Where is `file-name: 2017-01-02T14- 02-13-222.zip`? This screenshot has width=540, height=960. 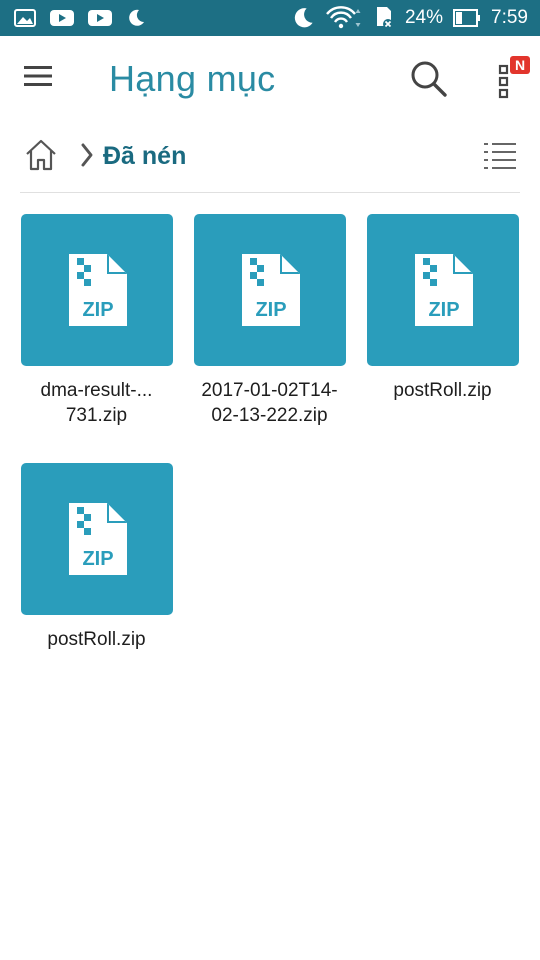 file-name: 2017-01-02T14- 02-13-222.zip is located at coordinates (269, 403).